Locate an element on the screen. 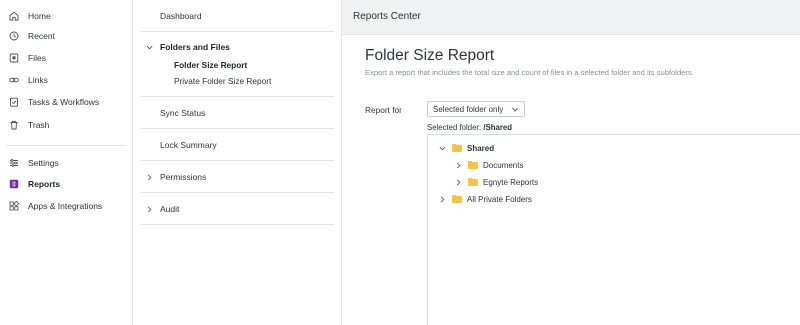  nav-item-label: Trash is located at coordinates (39, 125).